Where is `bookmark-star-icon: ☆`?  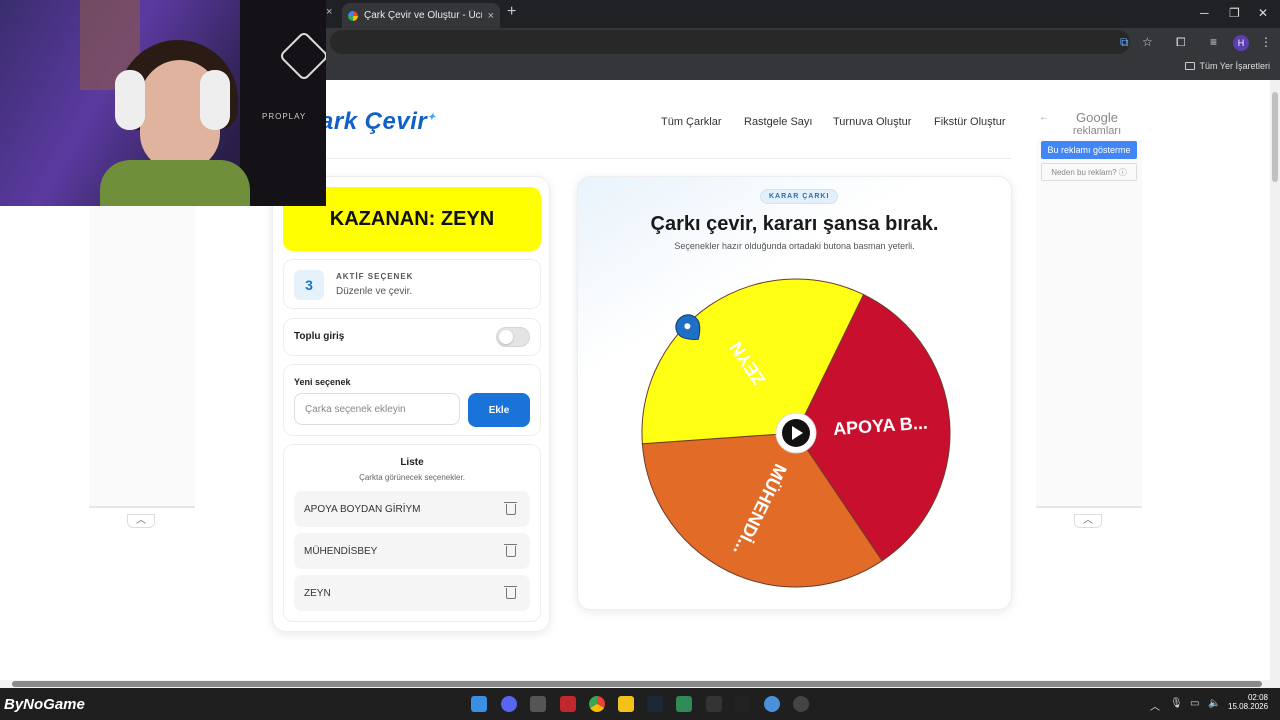 bookmark-star-icon: ☆ is located at coordinates (1147, 42).